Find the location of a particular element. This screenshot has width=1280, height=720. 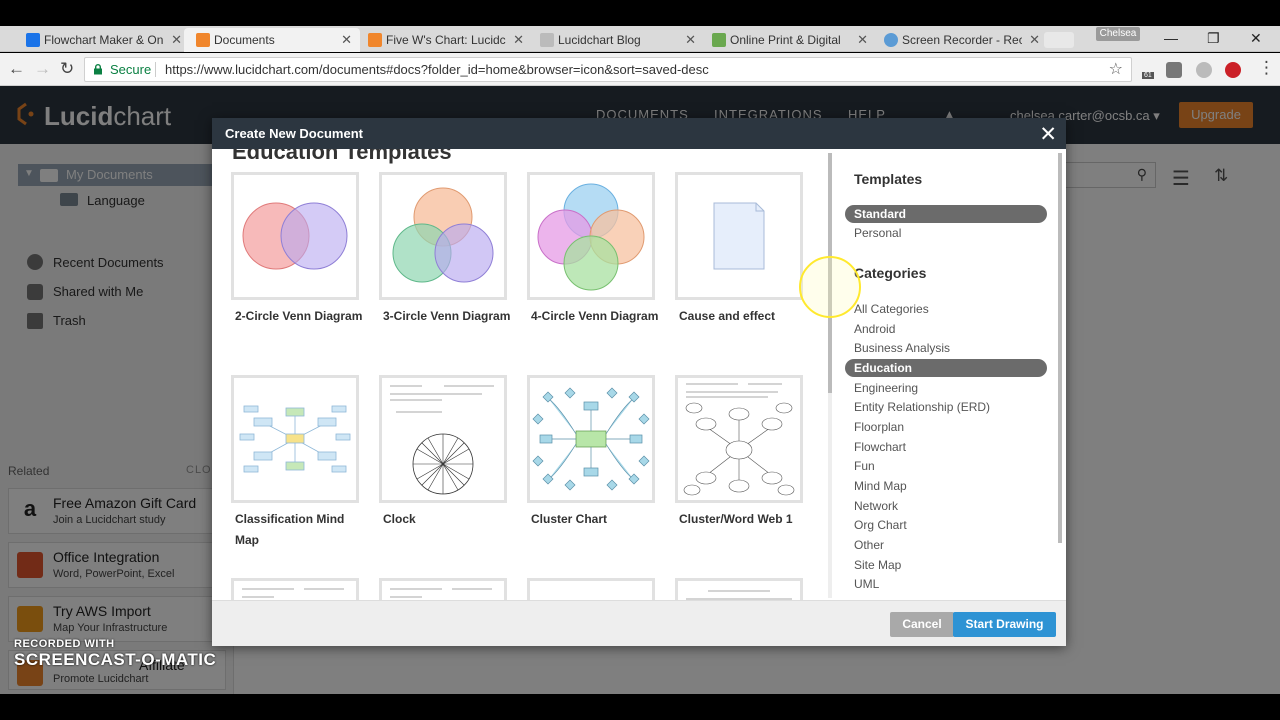

start-drawing-button: Start Drawing is located at coordinates (1004, 624).